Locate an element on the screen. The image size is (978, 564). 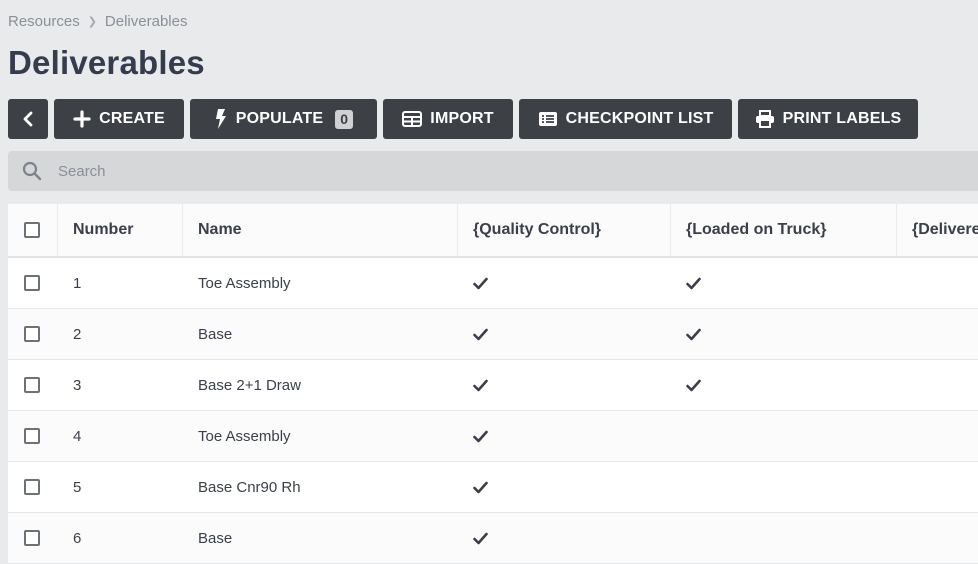
table-row: 4 Toe Assembly is located at coordinates (493, 436).